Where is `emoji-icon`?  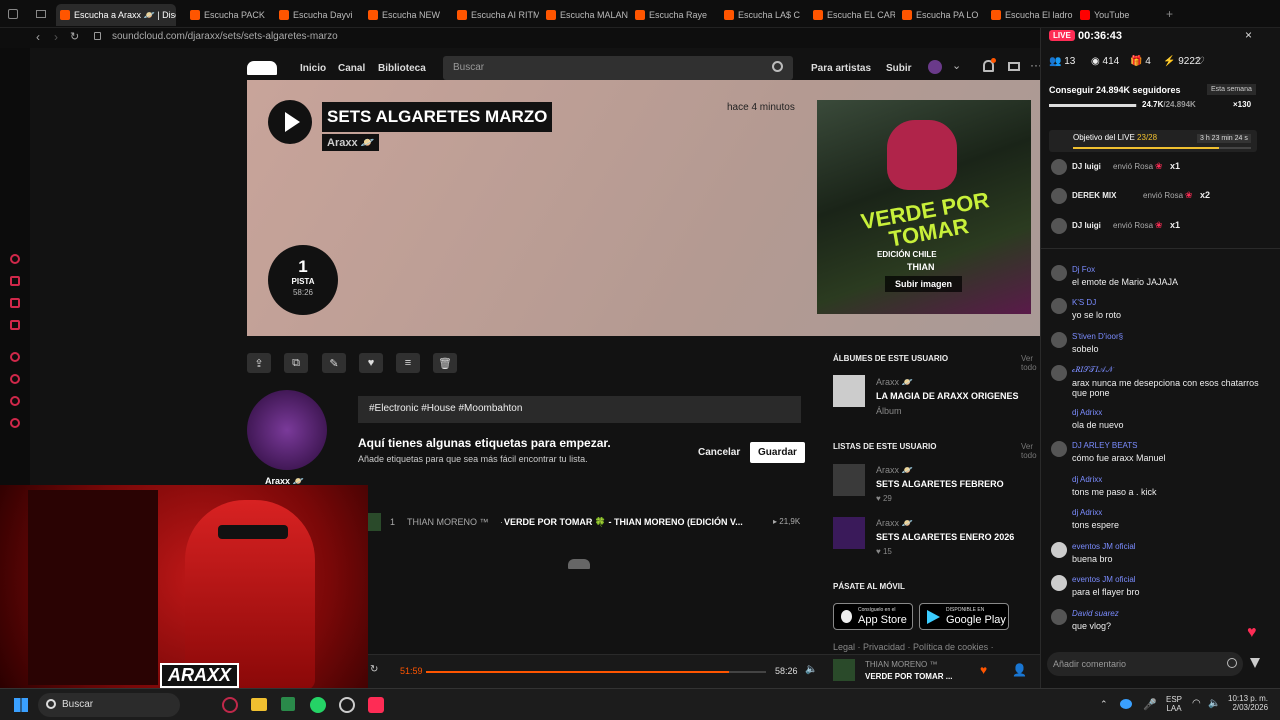
emoji-icon is located at coordinates (1232, 663).